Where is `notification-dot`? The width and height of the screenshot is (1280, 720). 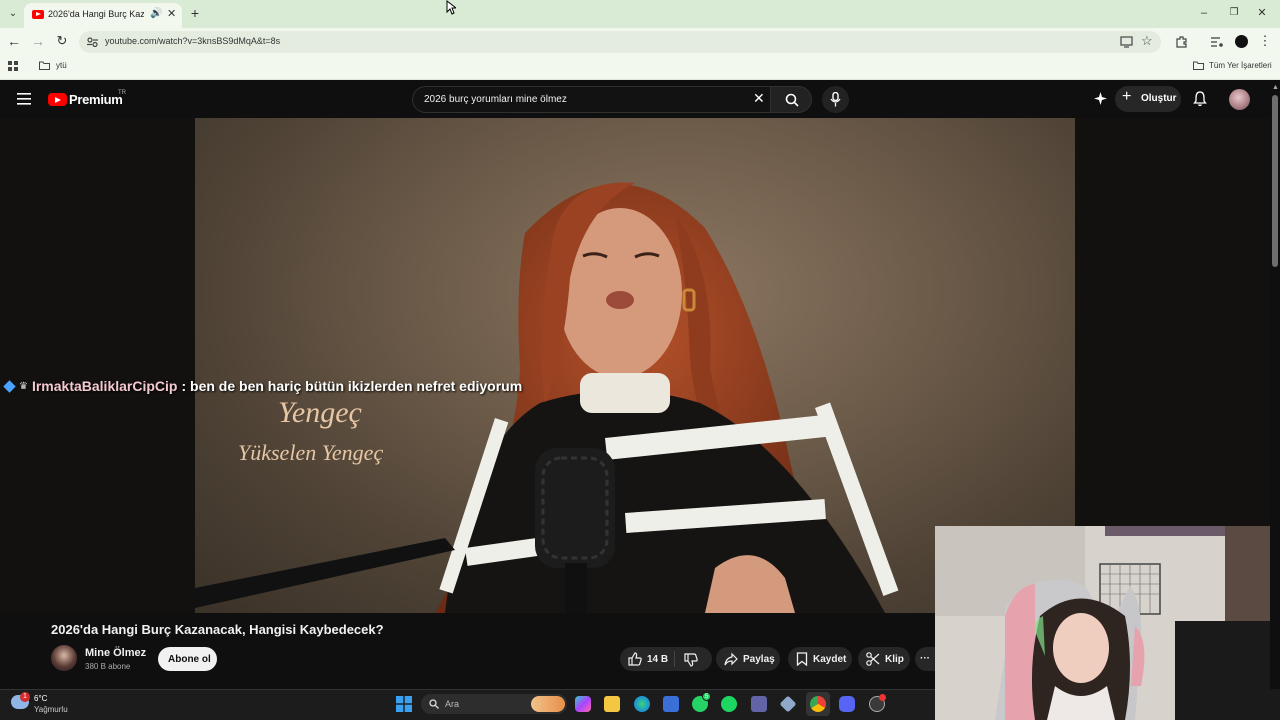
notification-dot is located at coordinates (882, 697).